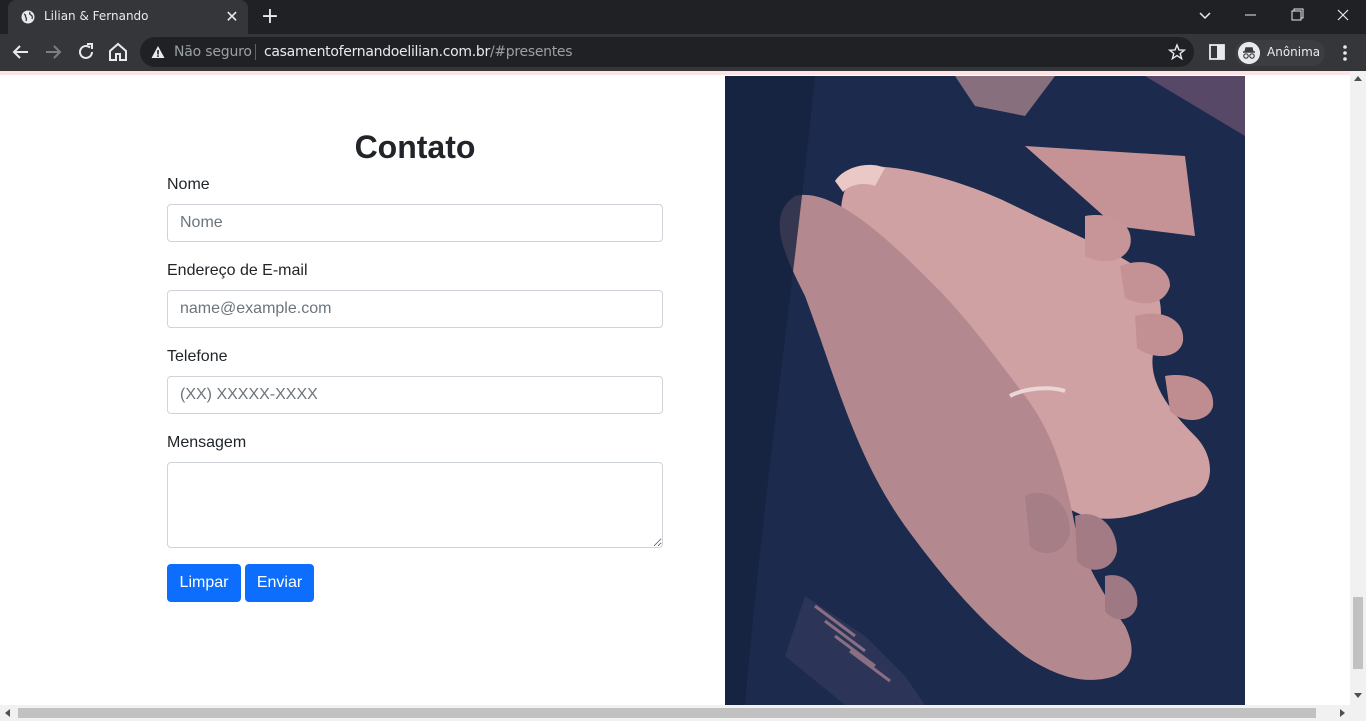 The width and height of the screenshot is (1366, 721). What do you see at coordinates (415, 147) in the screenshot?
I see `contact-title: Contato` at bounding box center [415, 147].